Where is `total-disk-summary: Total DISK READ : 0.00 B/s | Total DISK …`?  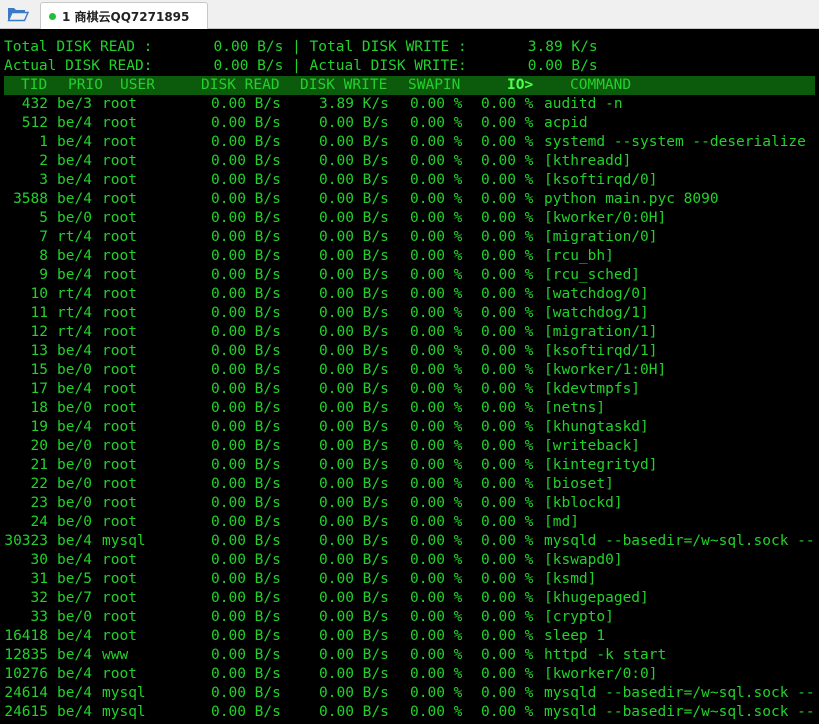 total-disk-summary: Total DISK READ : 0.00 B/s | Total DISK … is located at coordinates (301, 47).